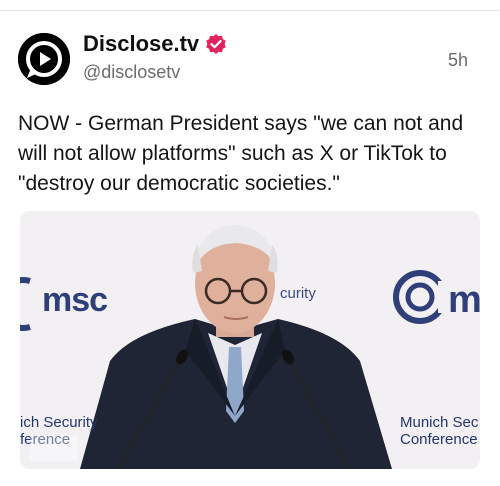  What do you see at coordinates (439, 422) in the screenshot?
I see `caption-right-line-1: Munich Sec` at bounding box center [439, 422].